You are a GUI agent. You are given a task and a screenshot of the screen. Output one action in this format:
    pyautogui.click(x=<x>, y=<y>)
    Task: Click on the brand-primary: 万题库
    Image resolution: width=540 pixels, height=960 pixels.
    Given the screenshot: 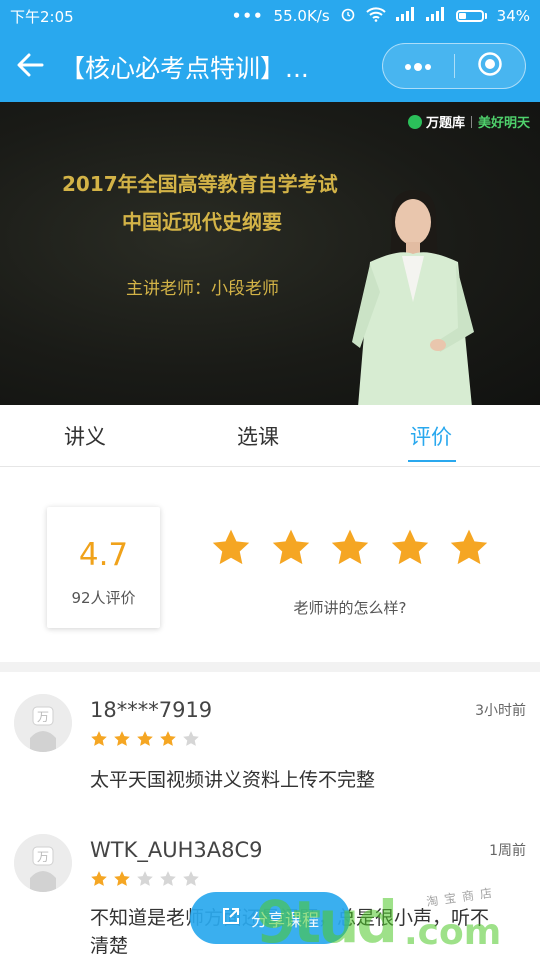 What is the action you would take?
    pyautogui.click(x=436, y=121)
    